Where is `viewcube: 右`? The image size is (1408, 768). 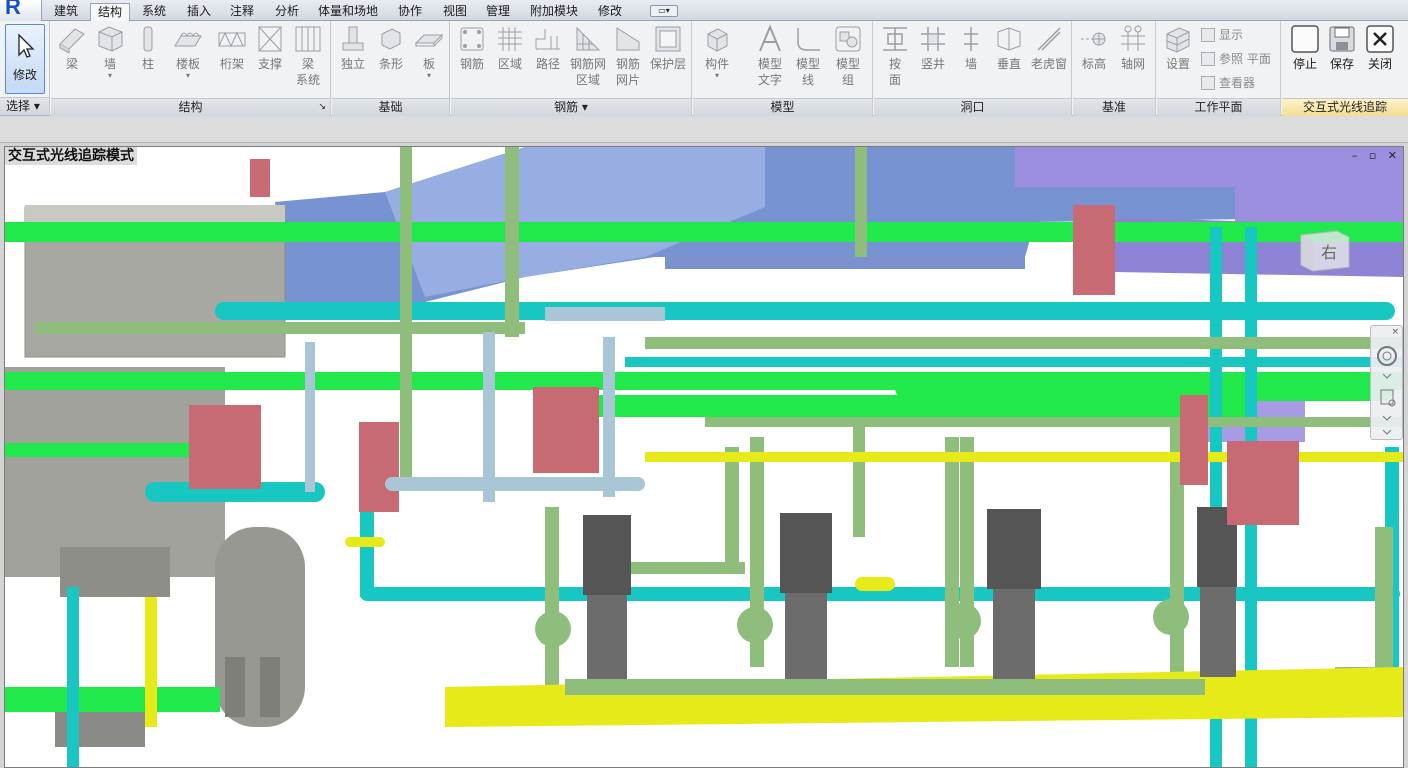
viewcube: 右 is located at coordinates (1325, 250).